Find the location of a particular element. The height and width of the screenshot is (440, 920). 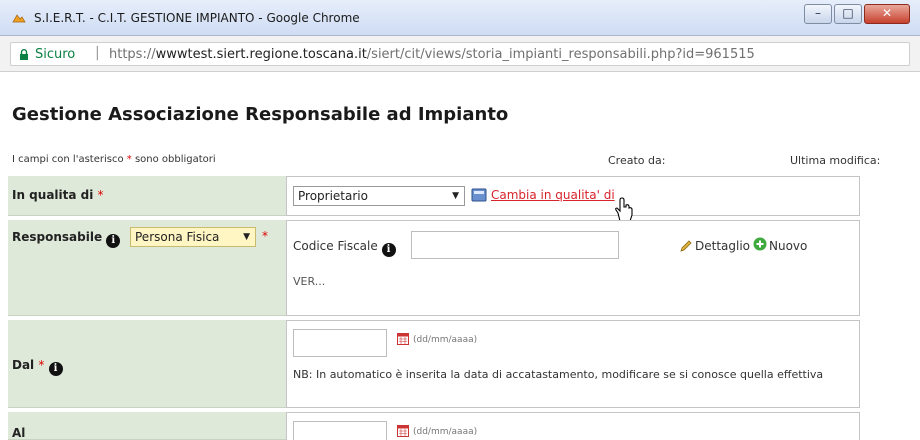

maximize-button: □ is located at coordinates (848, 14).